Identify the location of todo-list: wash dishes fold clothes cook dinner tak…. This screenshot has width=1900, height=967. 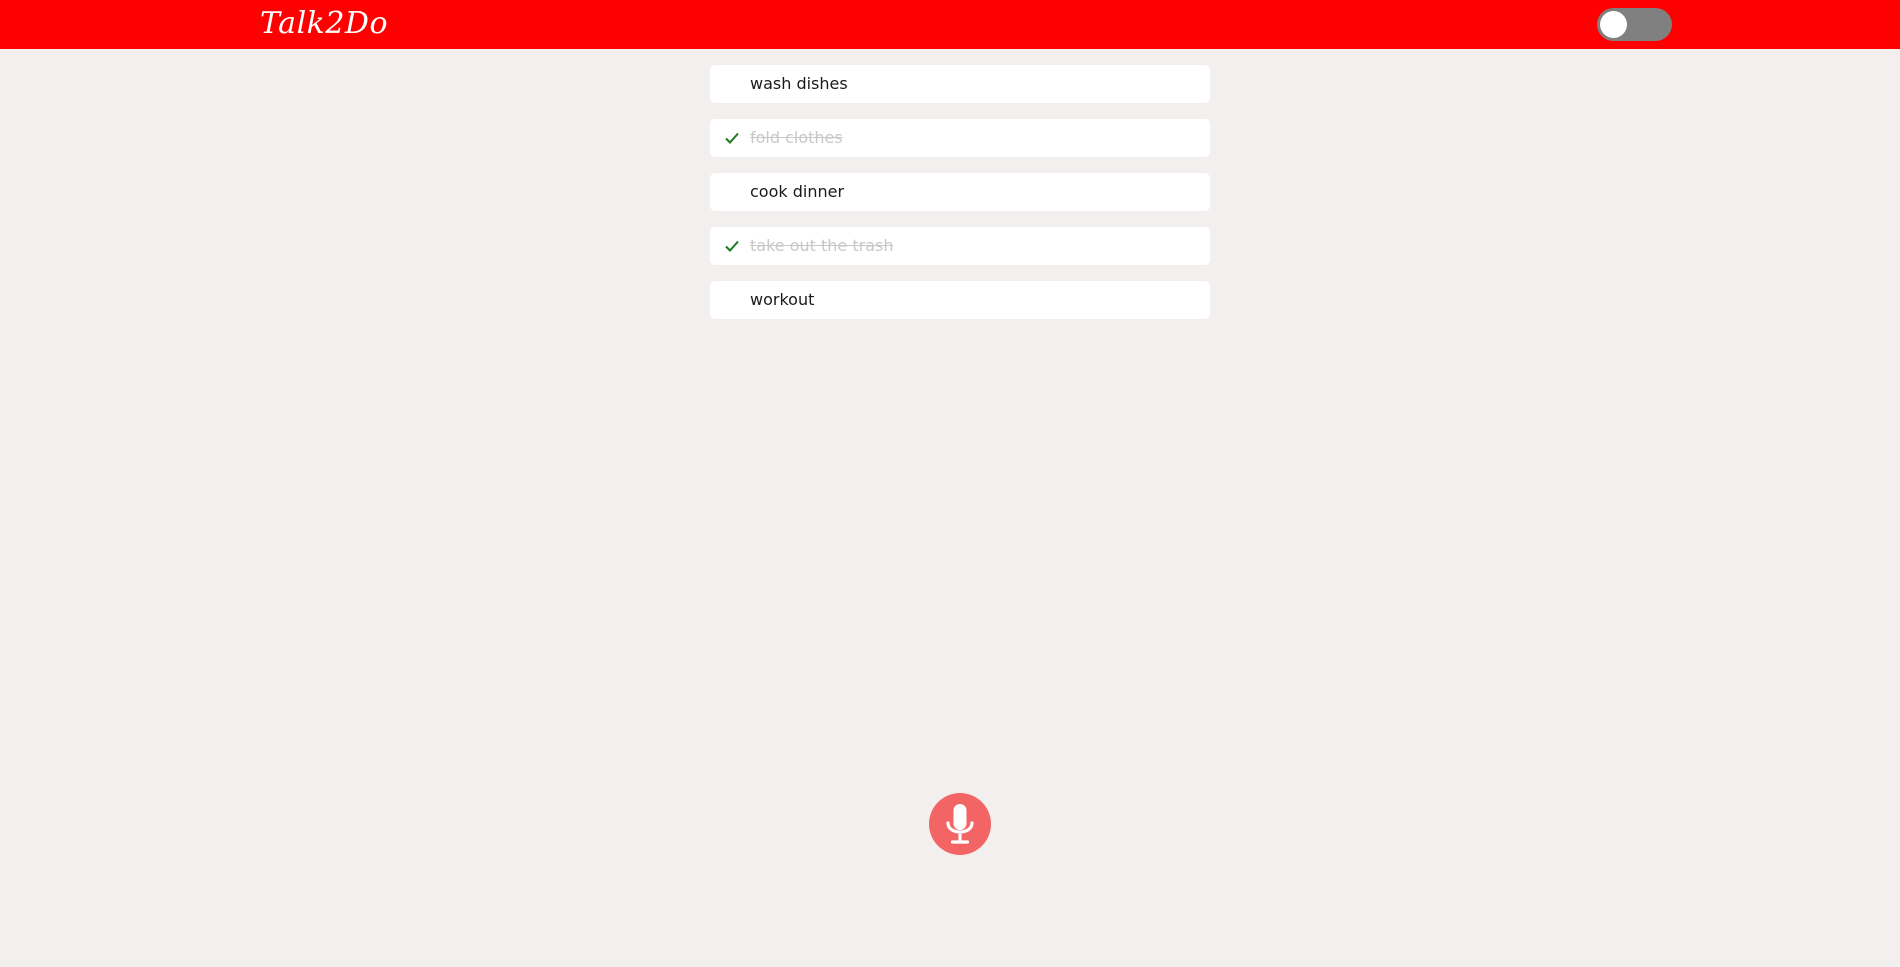
(960, 200).